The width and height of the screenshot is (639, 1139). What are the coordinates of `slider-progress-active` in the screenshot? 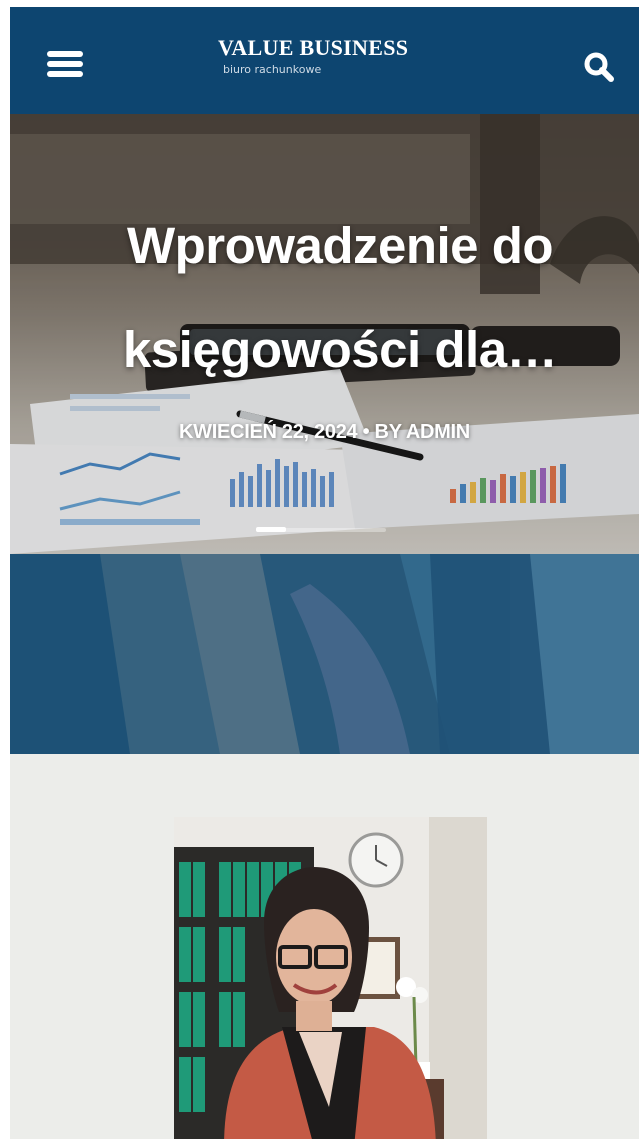 It's located at (271, 529).